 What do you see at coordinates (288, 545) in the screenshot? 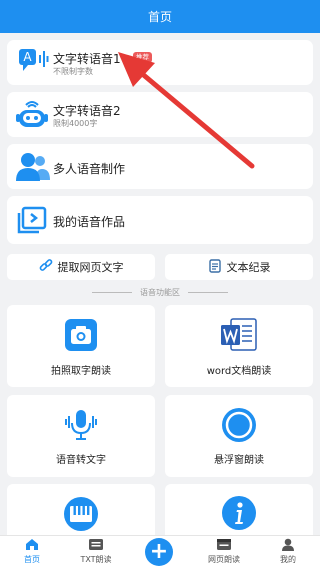
I see `profile-icon` at bounding box center [288, 545].